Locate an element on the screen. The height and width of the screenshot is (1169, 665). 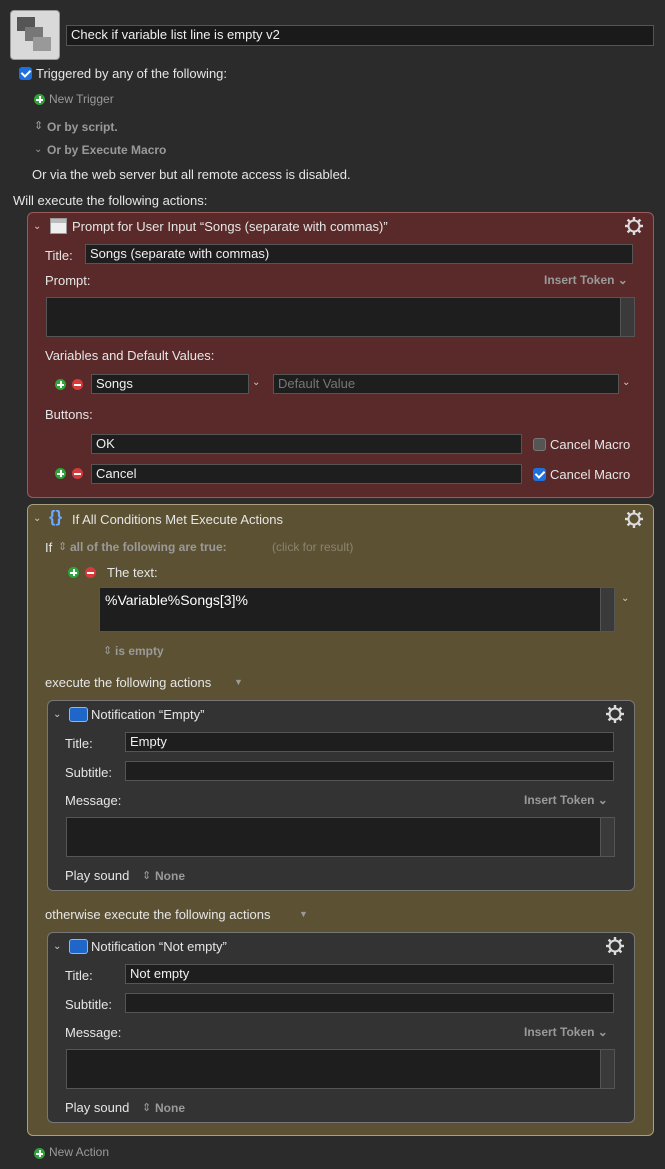
or-by-execute-macro-popup: Or by Execute Macro is located at coordinates (106, 150).